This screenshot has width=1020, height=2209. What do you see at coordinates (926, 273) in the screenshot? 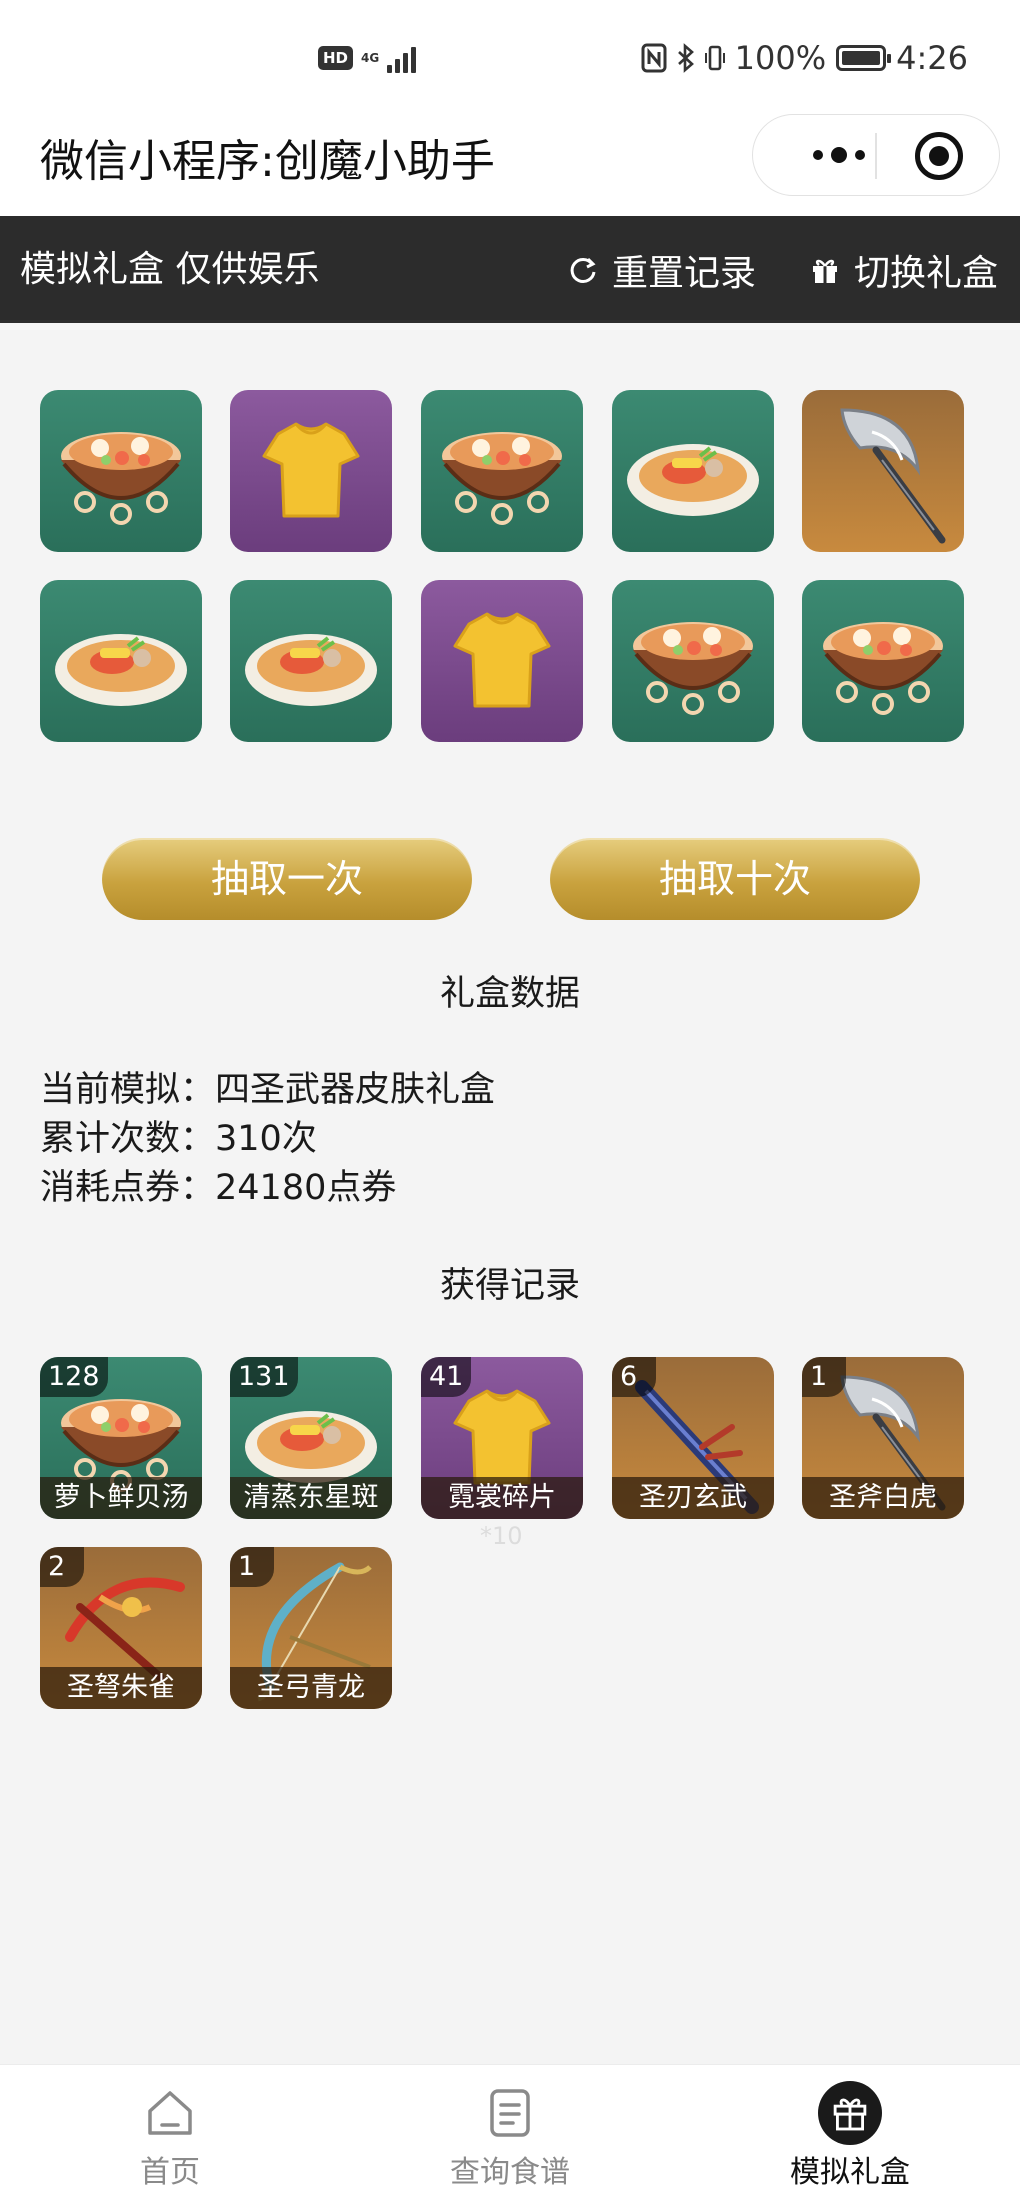
I see `switch-giftbox-label: 切换礼盒` at bounding box center [926, 273].